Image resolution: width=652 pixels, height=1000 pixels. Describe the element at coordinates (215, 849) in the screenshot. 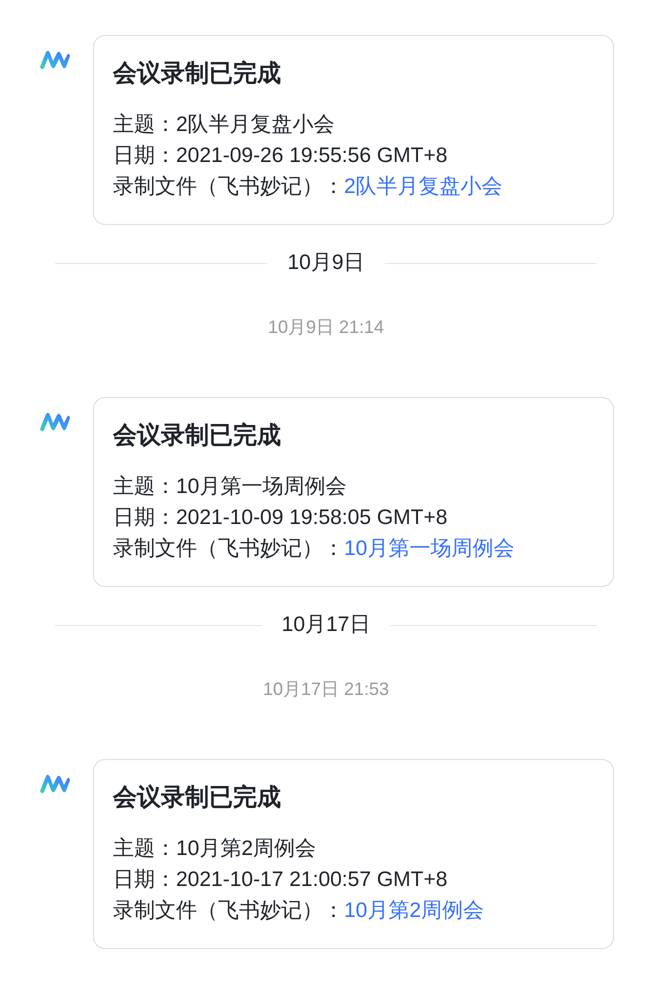

I see `info-line: 主题：10月第2周例会` at that location.